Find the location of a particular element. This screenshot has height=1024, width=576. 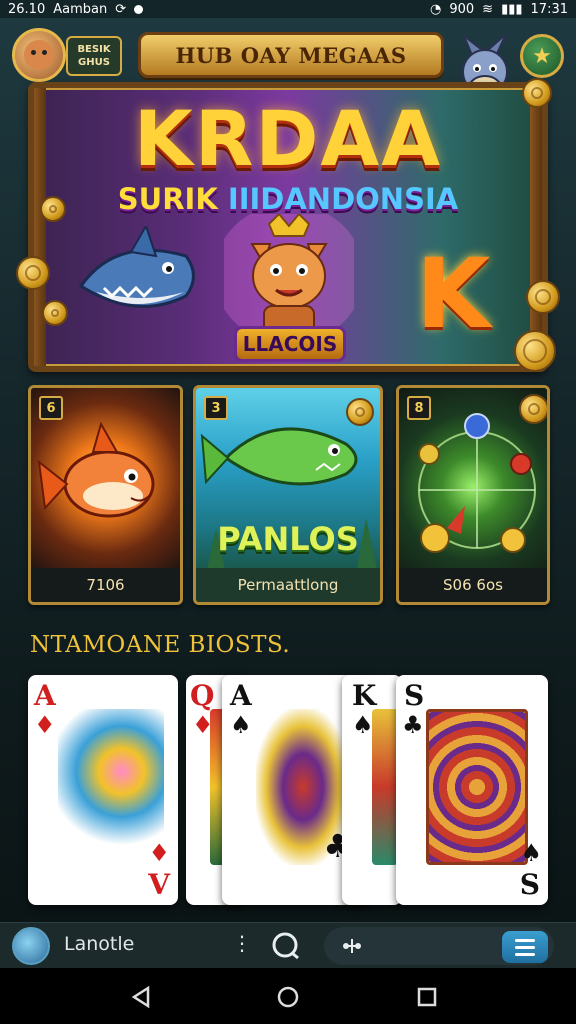

title-plaque: HUB OAY MEGAAS is located at coordinates (291, 55).